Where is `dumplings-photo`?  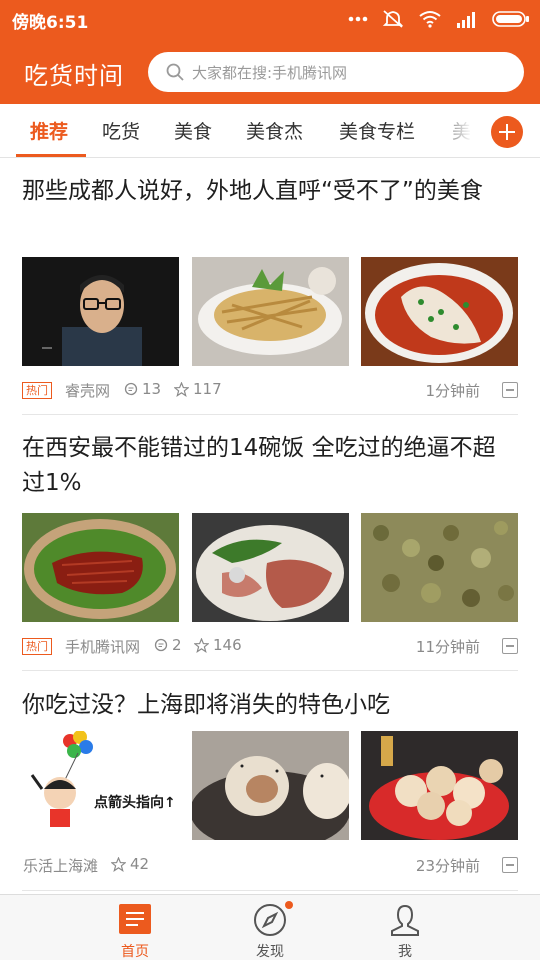 dumplings-photo is located at coordinates (270, 785).